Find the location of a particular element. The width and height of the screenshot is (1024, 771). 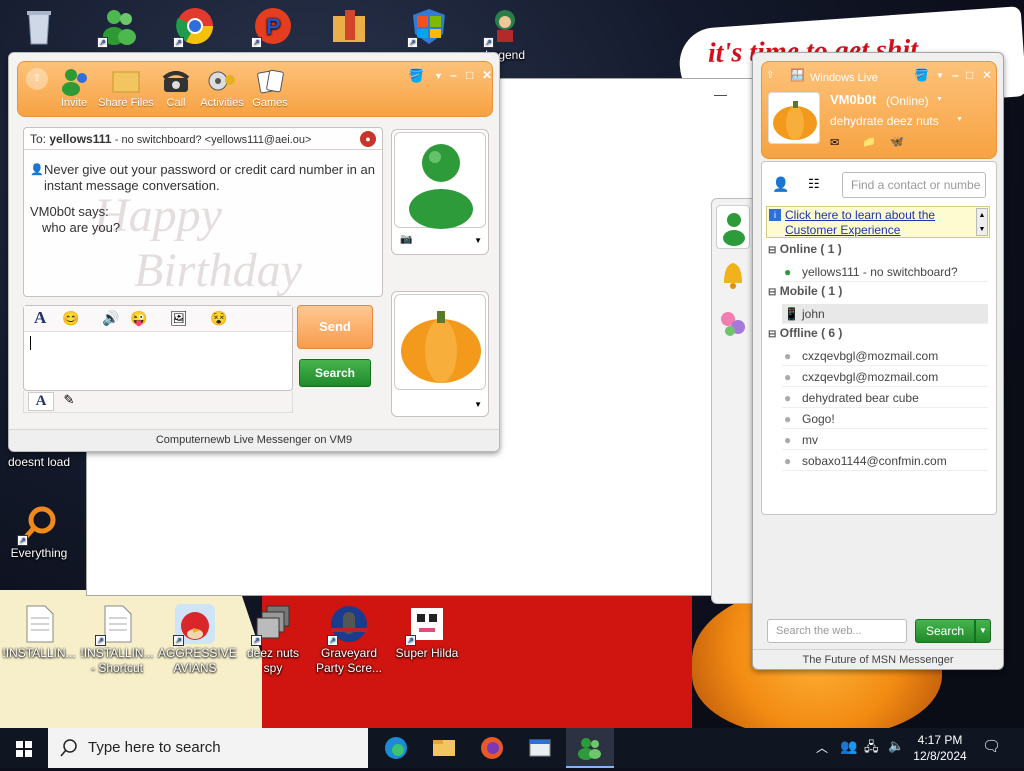

send-button: Send is located at coordinates (335, 327).